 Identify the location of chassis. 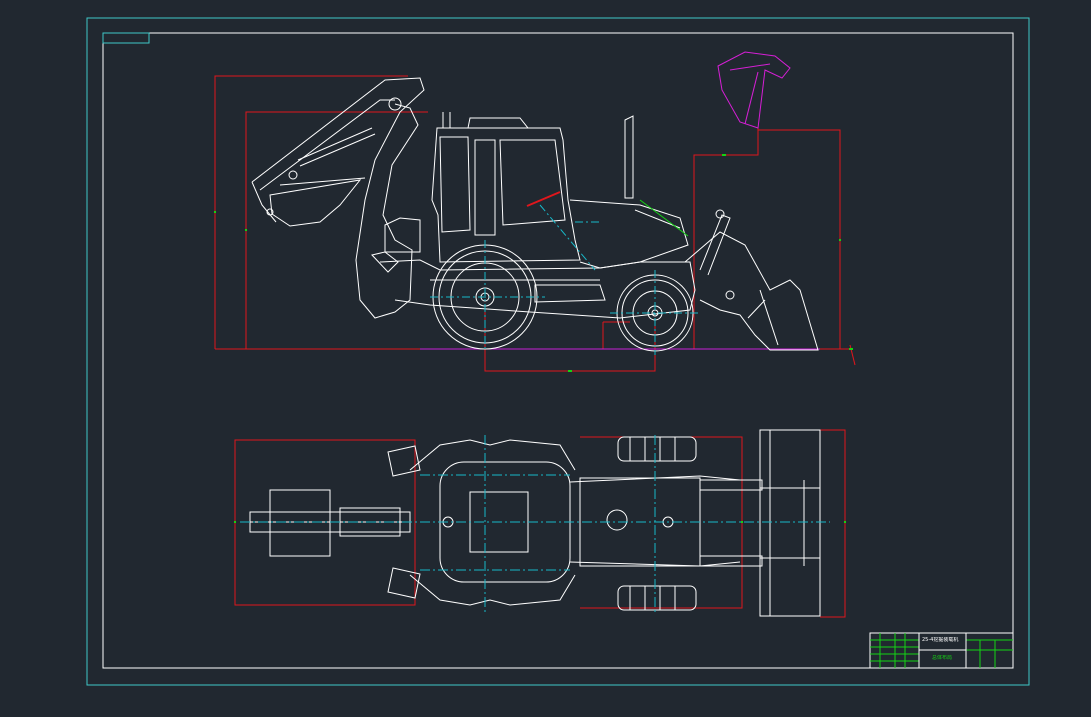
(537, 289).